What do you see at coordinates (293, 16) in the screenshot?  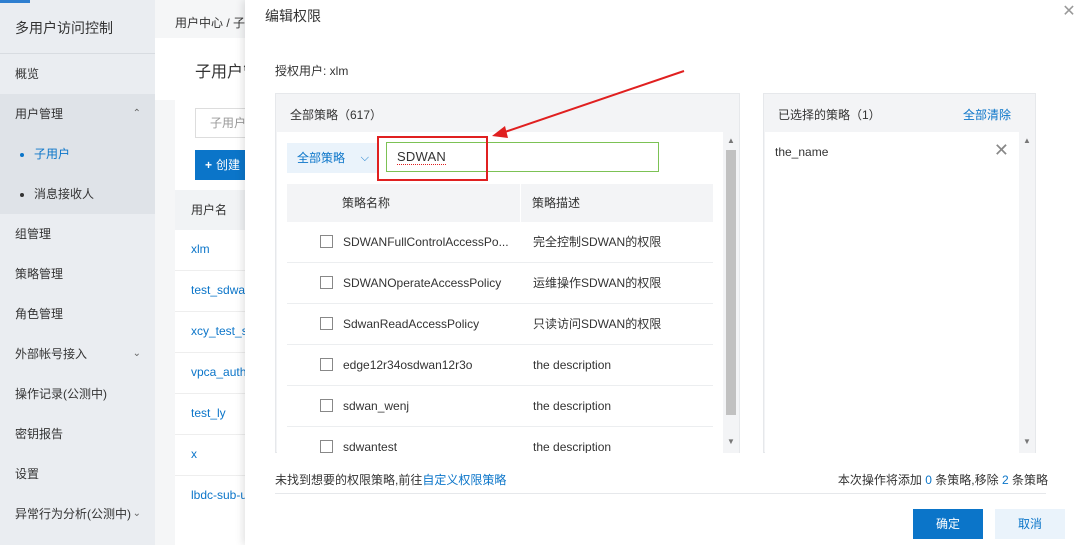 I see `dialog-title: 编辑权限` at bounding box center [293, 16].